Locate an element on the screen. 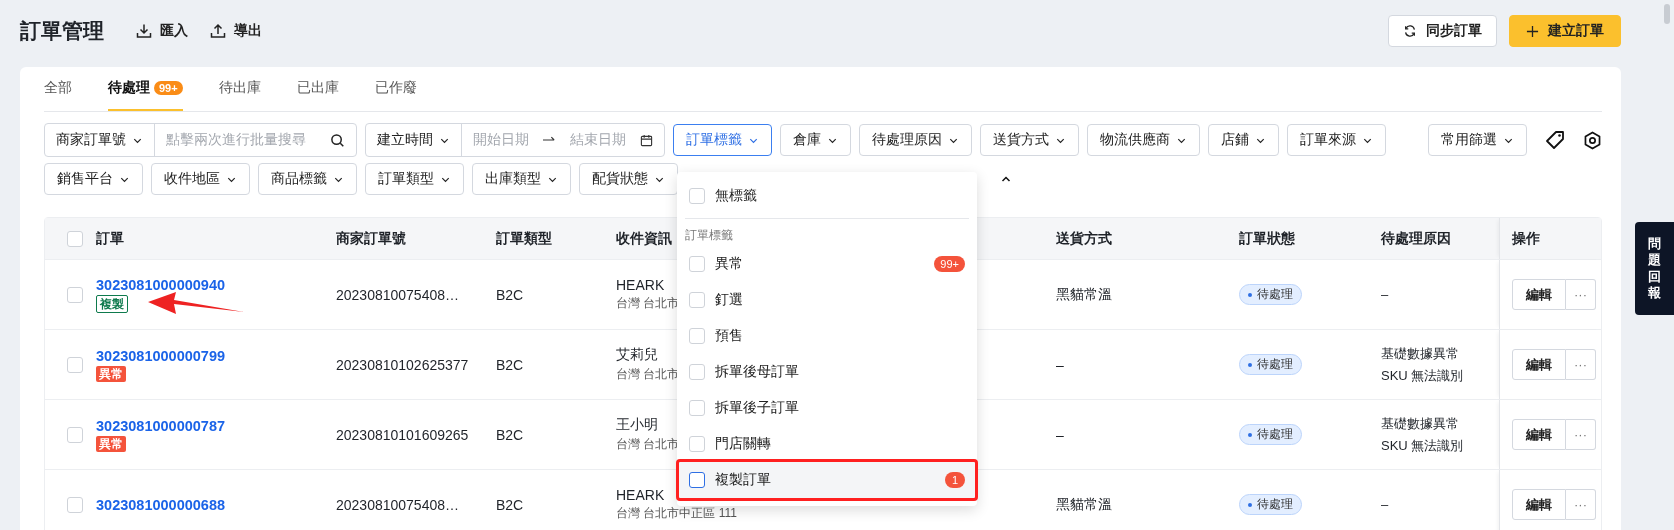 The height and width of the screenshot is (530, 1674). column-header: 訂單 is located at coordinates (110, 238).